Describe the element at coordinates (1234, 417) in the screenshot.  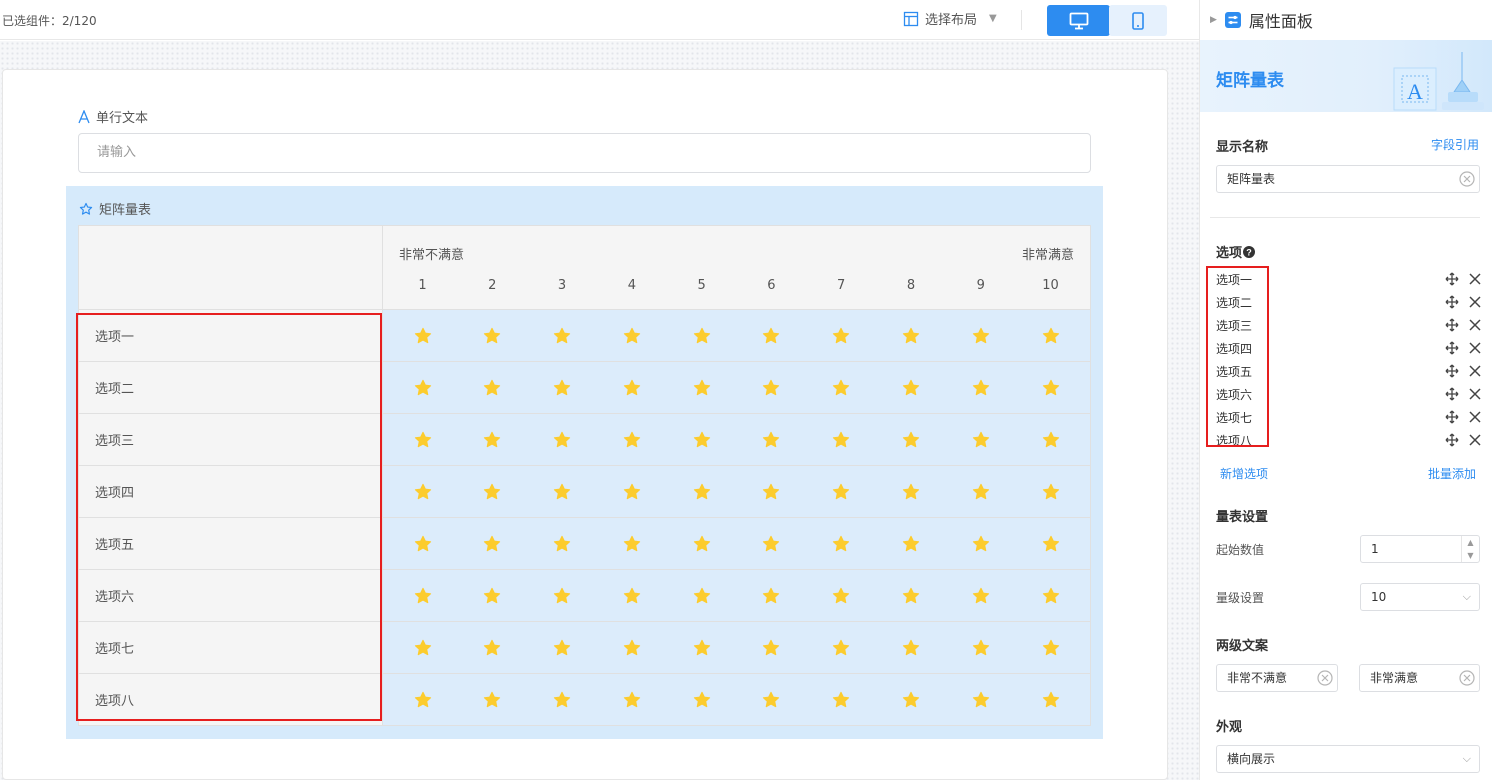
I see `option-label: 选项七` at that location.